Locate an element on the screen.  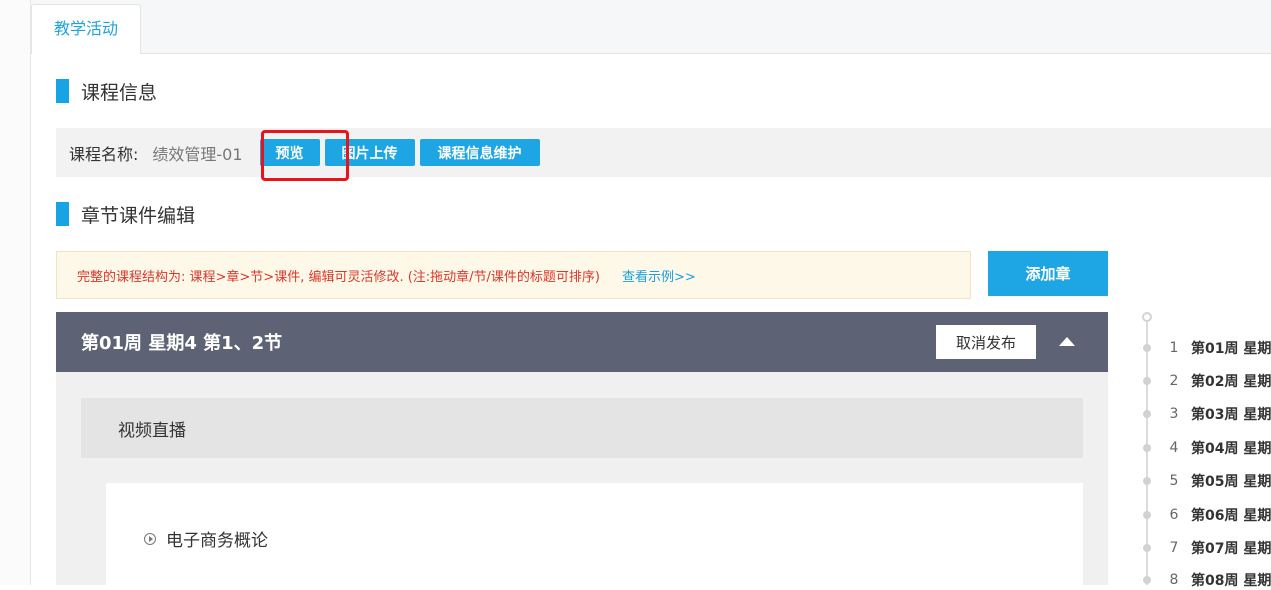
timeline-item-label: 第01周 星期 is located at coordinates (1231, 349).